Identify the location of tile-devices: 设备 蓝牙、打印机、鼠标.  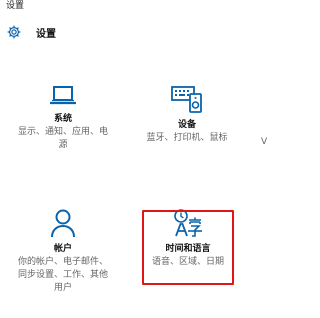
(187, 114).